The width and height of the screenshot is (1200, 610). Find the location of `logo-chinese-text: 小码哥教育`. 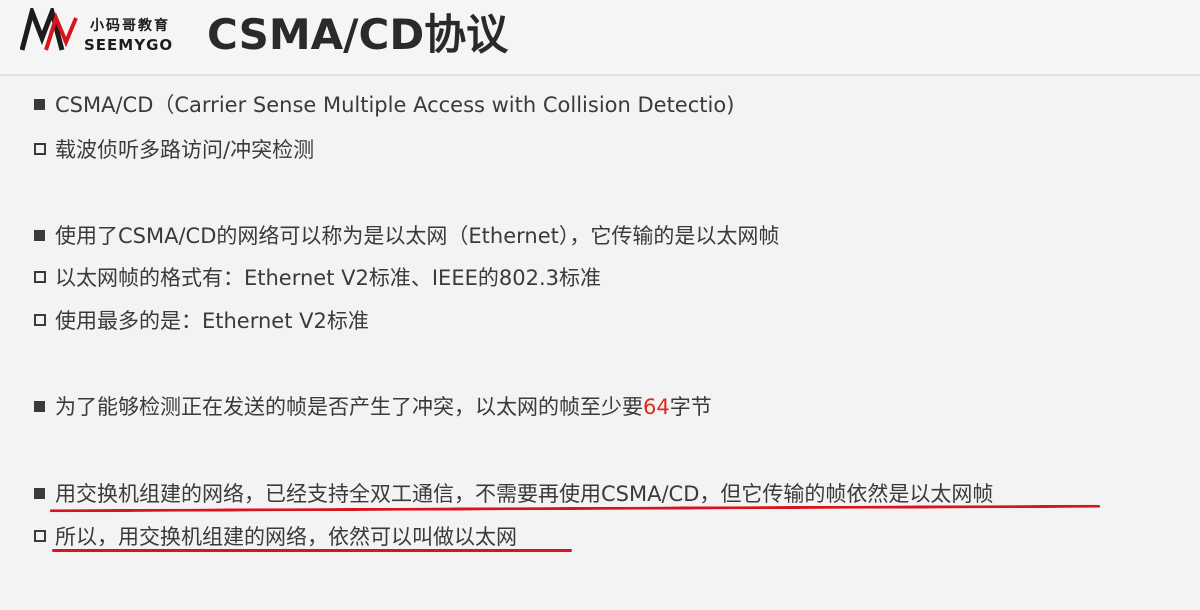

logo-chinese-text: 小码哥教育 is located at coordinates (130, 26).